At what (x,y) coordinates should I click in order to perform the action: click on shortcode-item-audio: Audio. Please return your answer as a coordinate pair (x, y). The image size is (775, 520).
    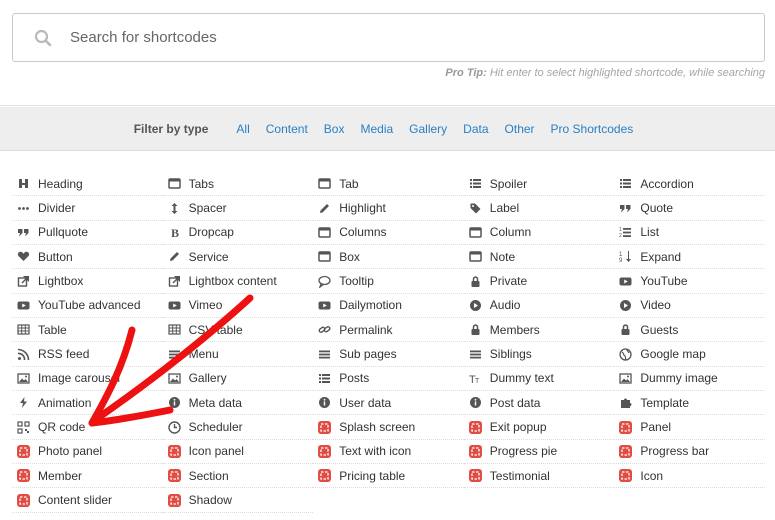
    Looking at the image, I should click on (539, 306).